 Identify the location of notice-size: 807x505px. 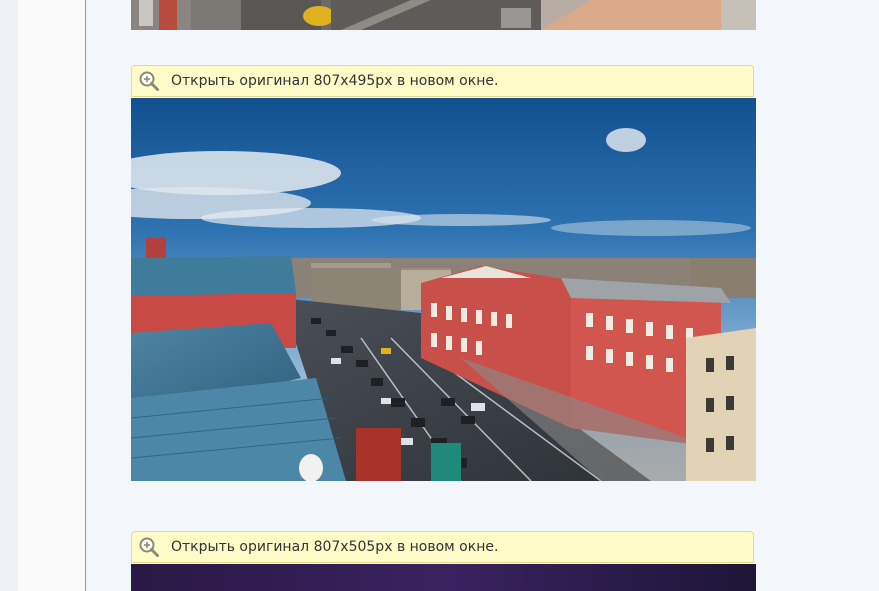
(353, 547).